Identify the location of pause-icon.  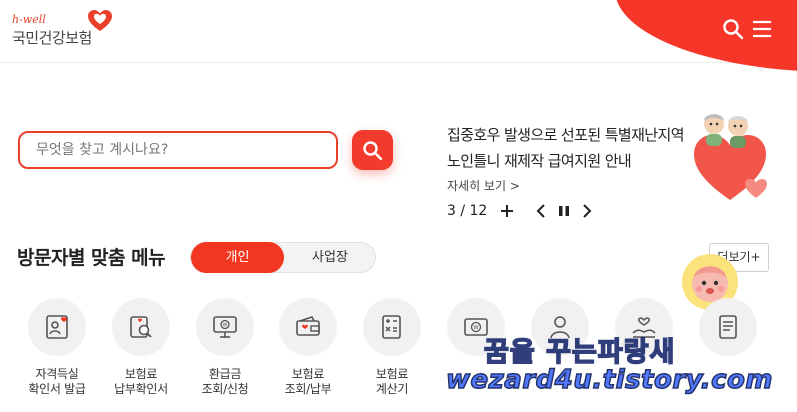
(564, 211).